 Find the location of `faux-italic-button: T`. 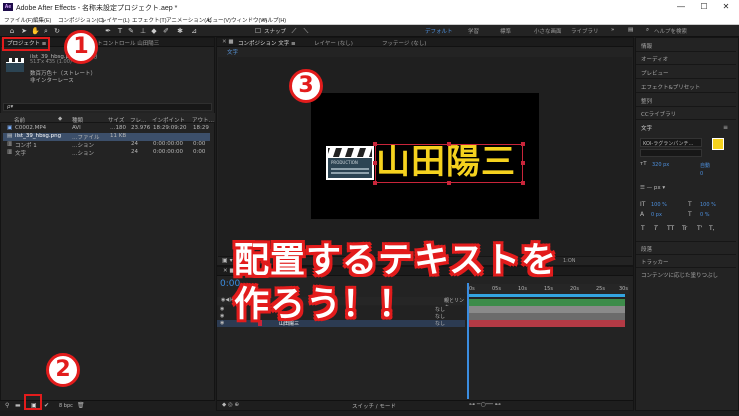

faux-italic-button: T is located at coordinates (656, 228).